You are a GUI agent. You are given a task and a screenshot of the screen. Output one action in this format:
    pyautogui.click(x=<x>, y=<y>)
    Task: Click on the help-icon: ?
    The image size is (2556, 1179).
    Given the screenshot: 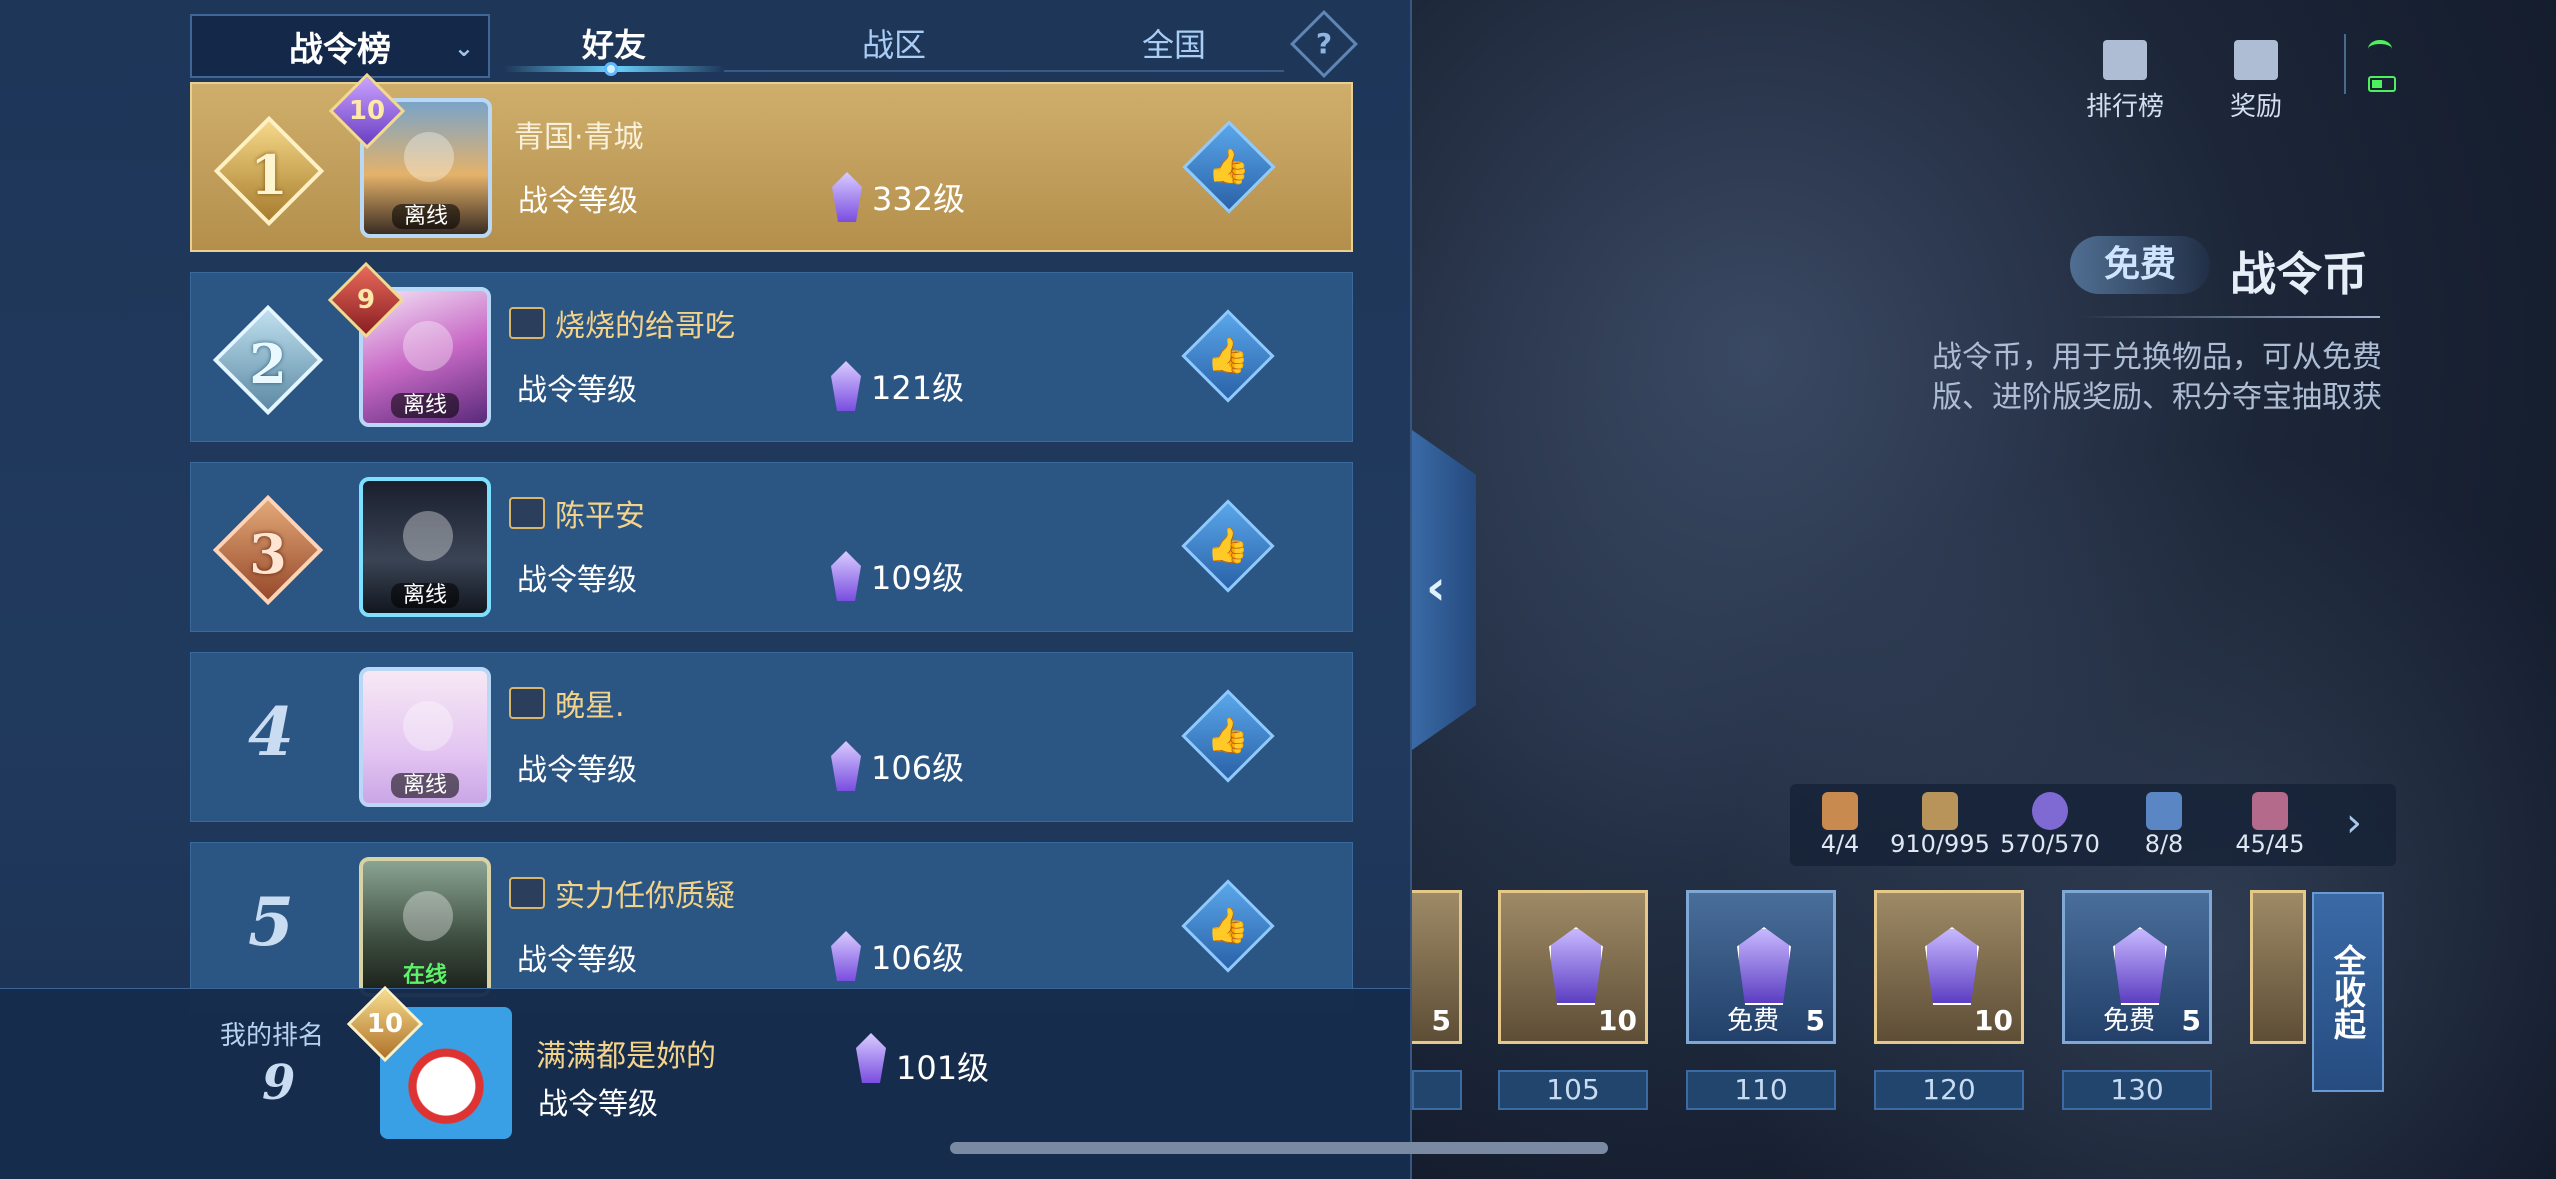 What is the action you would take?
    pyautogui.click(x=1324, y=44)
    